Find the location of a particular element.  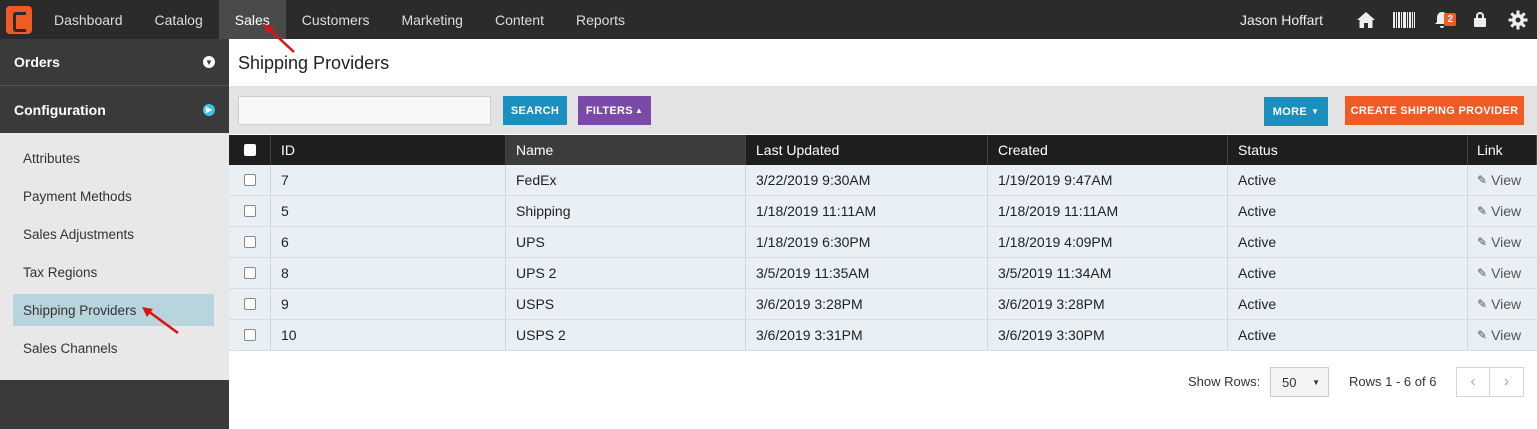

cell-created: 1/18/2019 4:09PM is located at coordinates (1108, 242).